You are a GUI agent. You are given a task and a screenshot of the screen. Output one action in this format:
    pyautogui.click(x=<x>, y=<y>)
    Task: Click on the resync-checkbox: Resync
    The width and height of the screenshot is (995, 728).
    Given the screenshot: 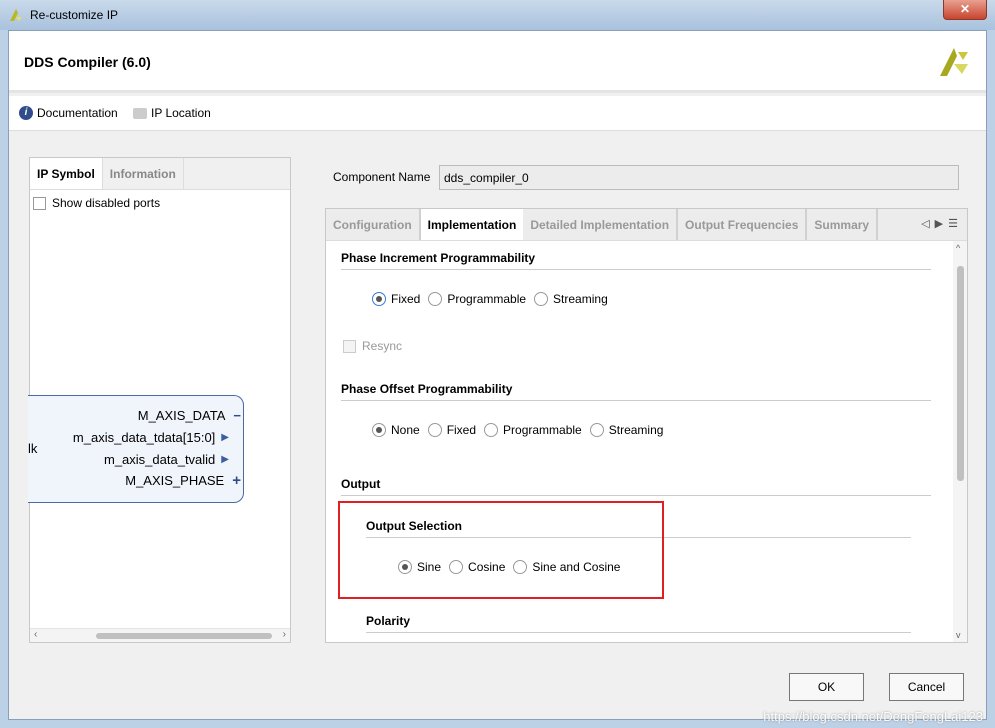 What is the action you would take?
    pyautogui.click(x=372, y=346)
    